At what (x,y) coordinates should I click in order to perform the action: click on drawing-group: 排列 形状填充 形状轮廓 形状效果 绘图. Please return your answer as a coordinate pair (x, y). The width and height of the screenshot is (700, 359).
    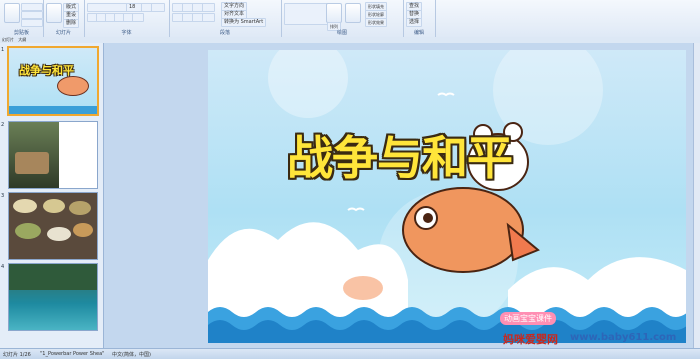
    Looking at the image, I should click on (342, 18).